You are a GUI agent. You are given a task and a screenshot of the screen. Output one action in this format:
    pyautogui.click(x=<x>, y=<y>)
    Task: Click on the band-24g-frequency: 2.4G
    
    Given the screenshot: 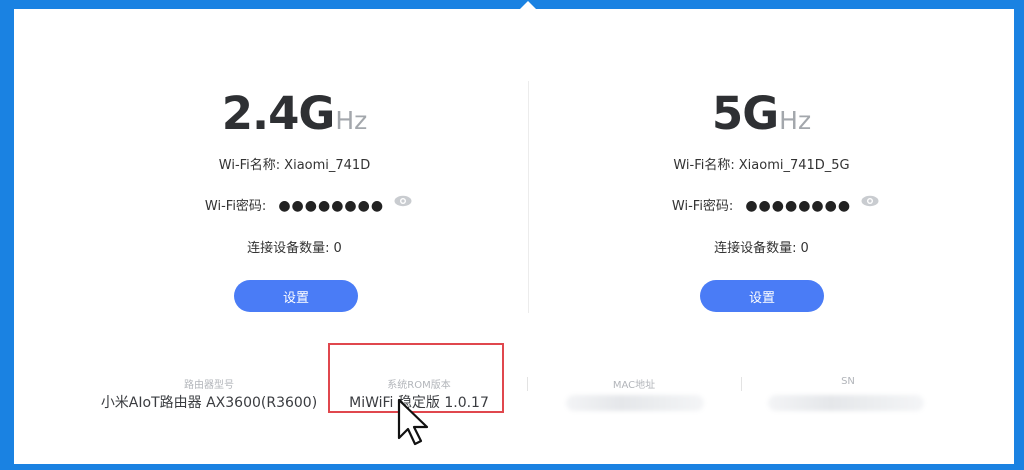 What is the action you would take?
    pyautogui.click(x=278, y=113)
    